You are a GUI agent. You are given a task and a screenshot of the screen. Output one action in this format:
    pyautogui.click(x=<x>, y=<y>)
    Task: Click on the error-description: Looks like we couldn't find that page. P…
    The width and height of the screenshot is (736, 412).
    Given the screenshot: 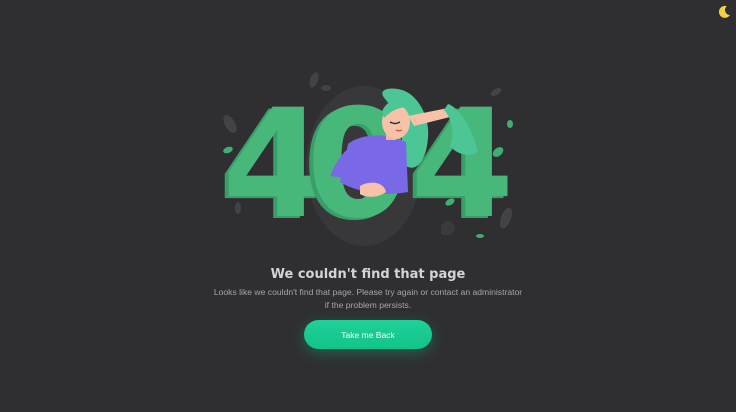 What is the action you would take?
    pyautogui.click(x=368, y=298)
    